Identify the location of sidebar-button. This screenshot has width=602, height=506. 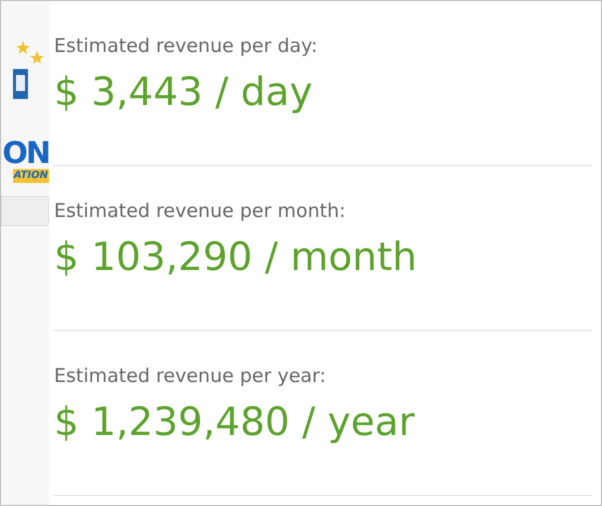
(25, 211).